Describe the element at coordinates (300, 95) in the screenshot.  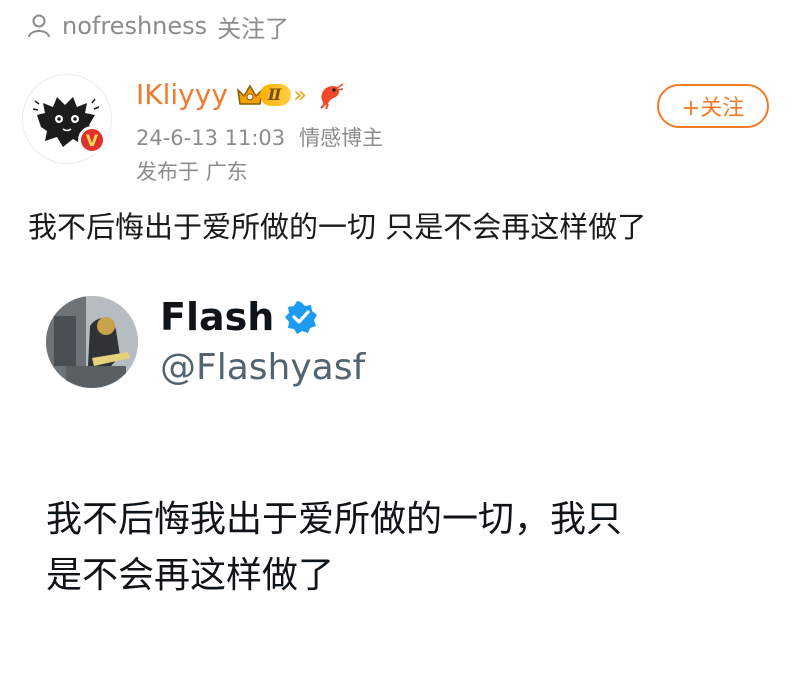
I see `chevron-right-icon: »` at that location.